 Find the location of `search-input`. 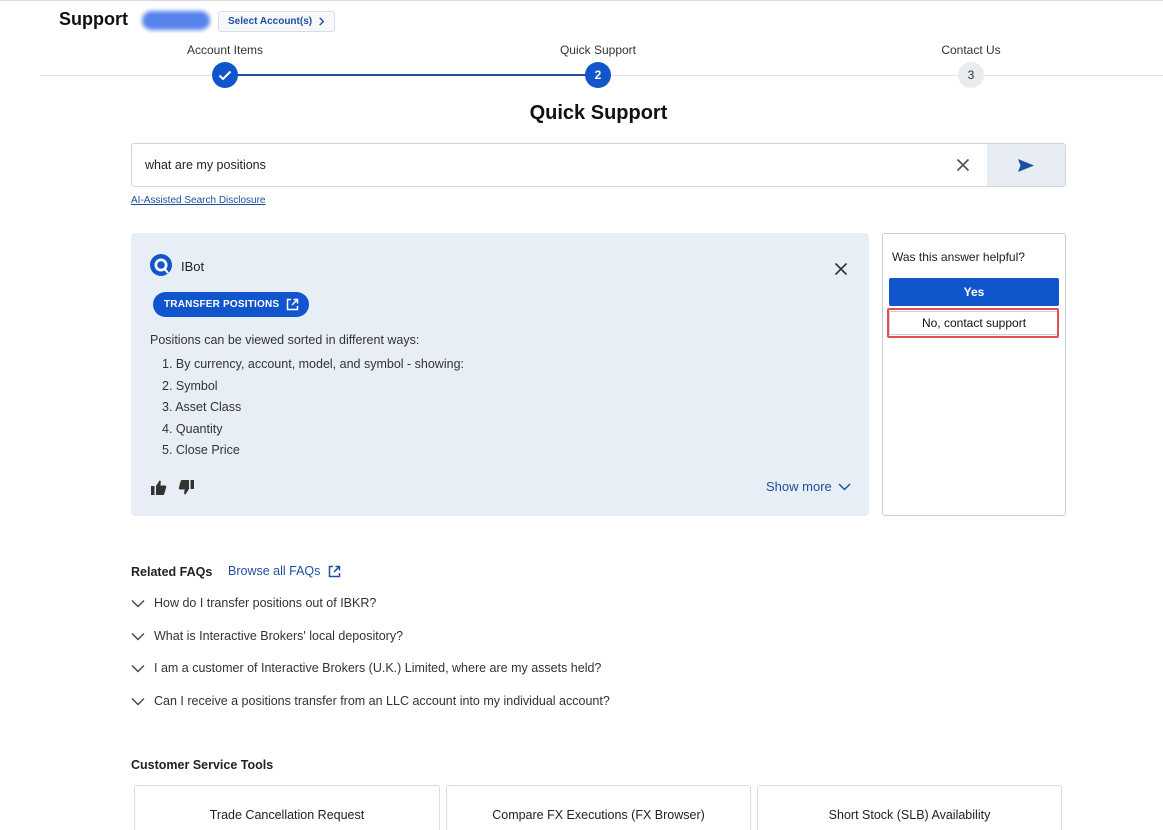

search-input is located at coordinates (545, 165).